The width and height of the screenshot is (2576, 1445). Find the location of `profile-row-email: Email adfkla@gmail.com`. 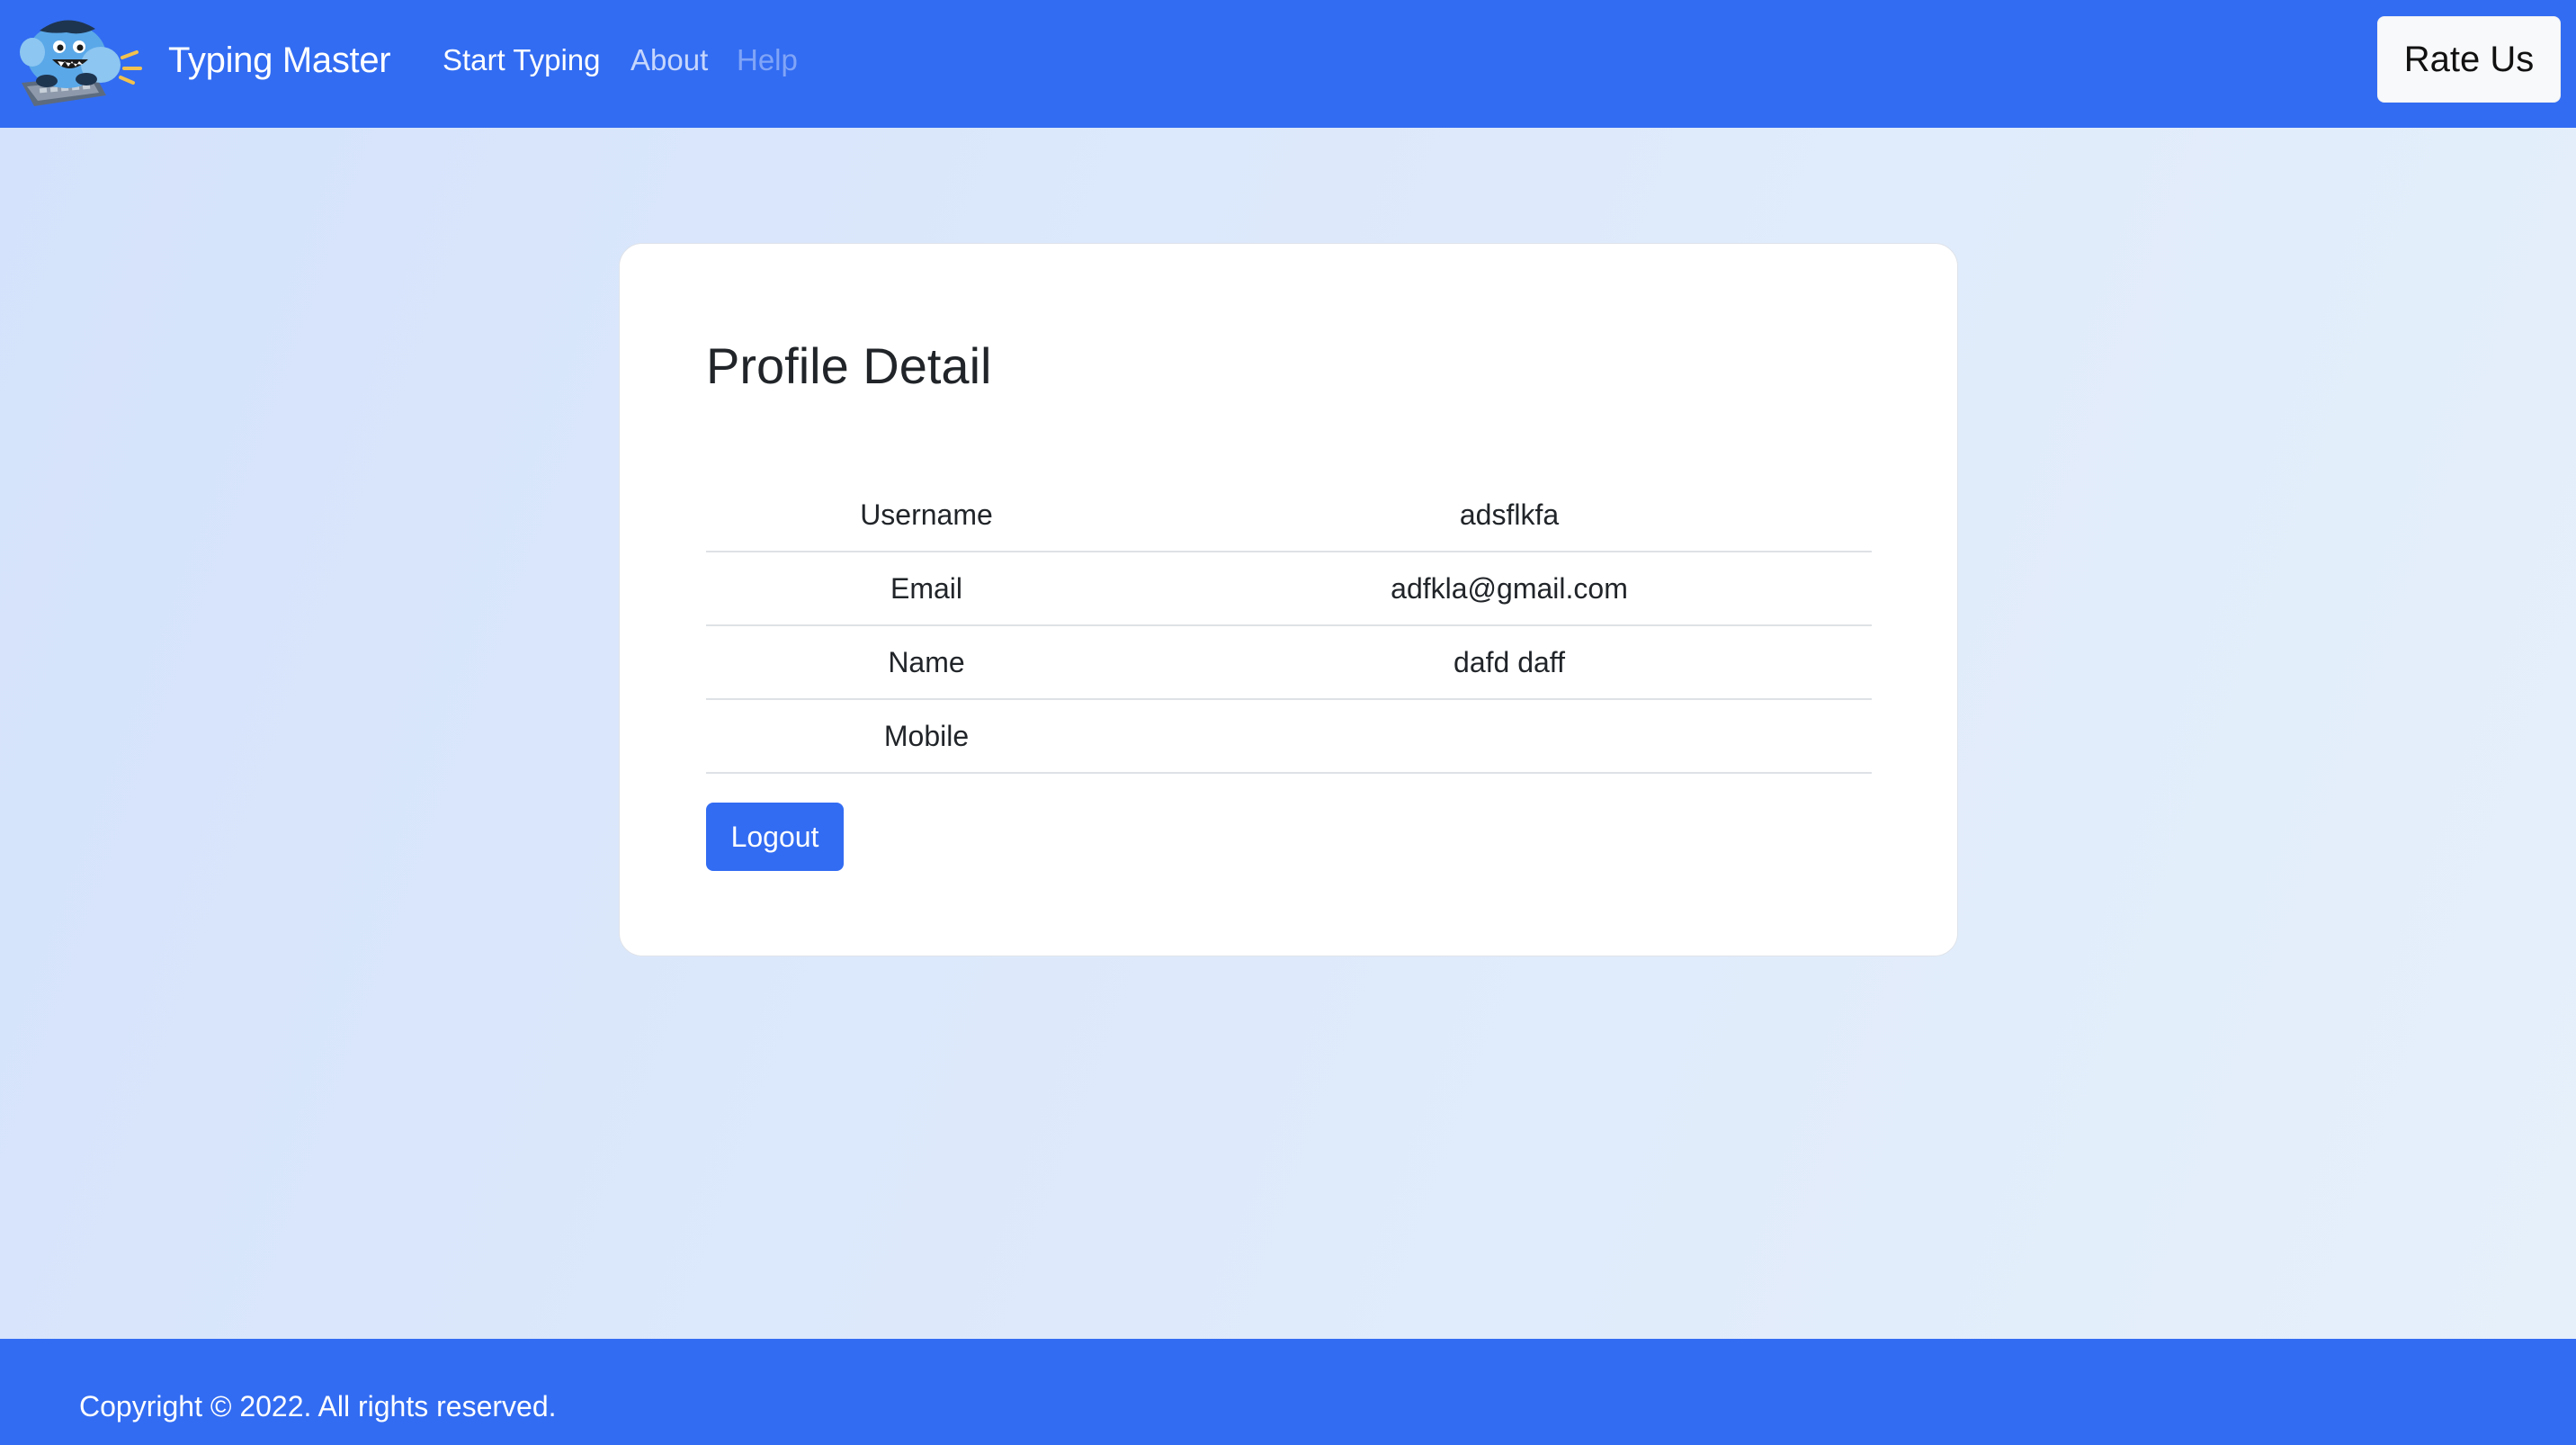

profile-row-email: Email adfkla@gmail.com is located at coordinates (1289, 589).